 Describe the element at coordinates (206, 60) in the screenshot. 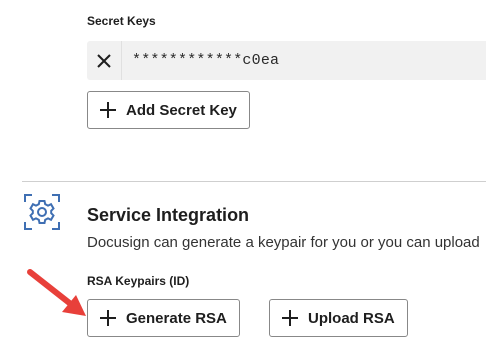

I see `secret-key-value: ************c0ea` at that location.